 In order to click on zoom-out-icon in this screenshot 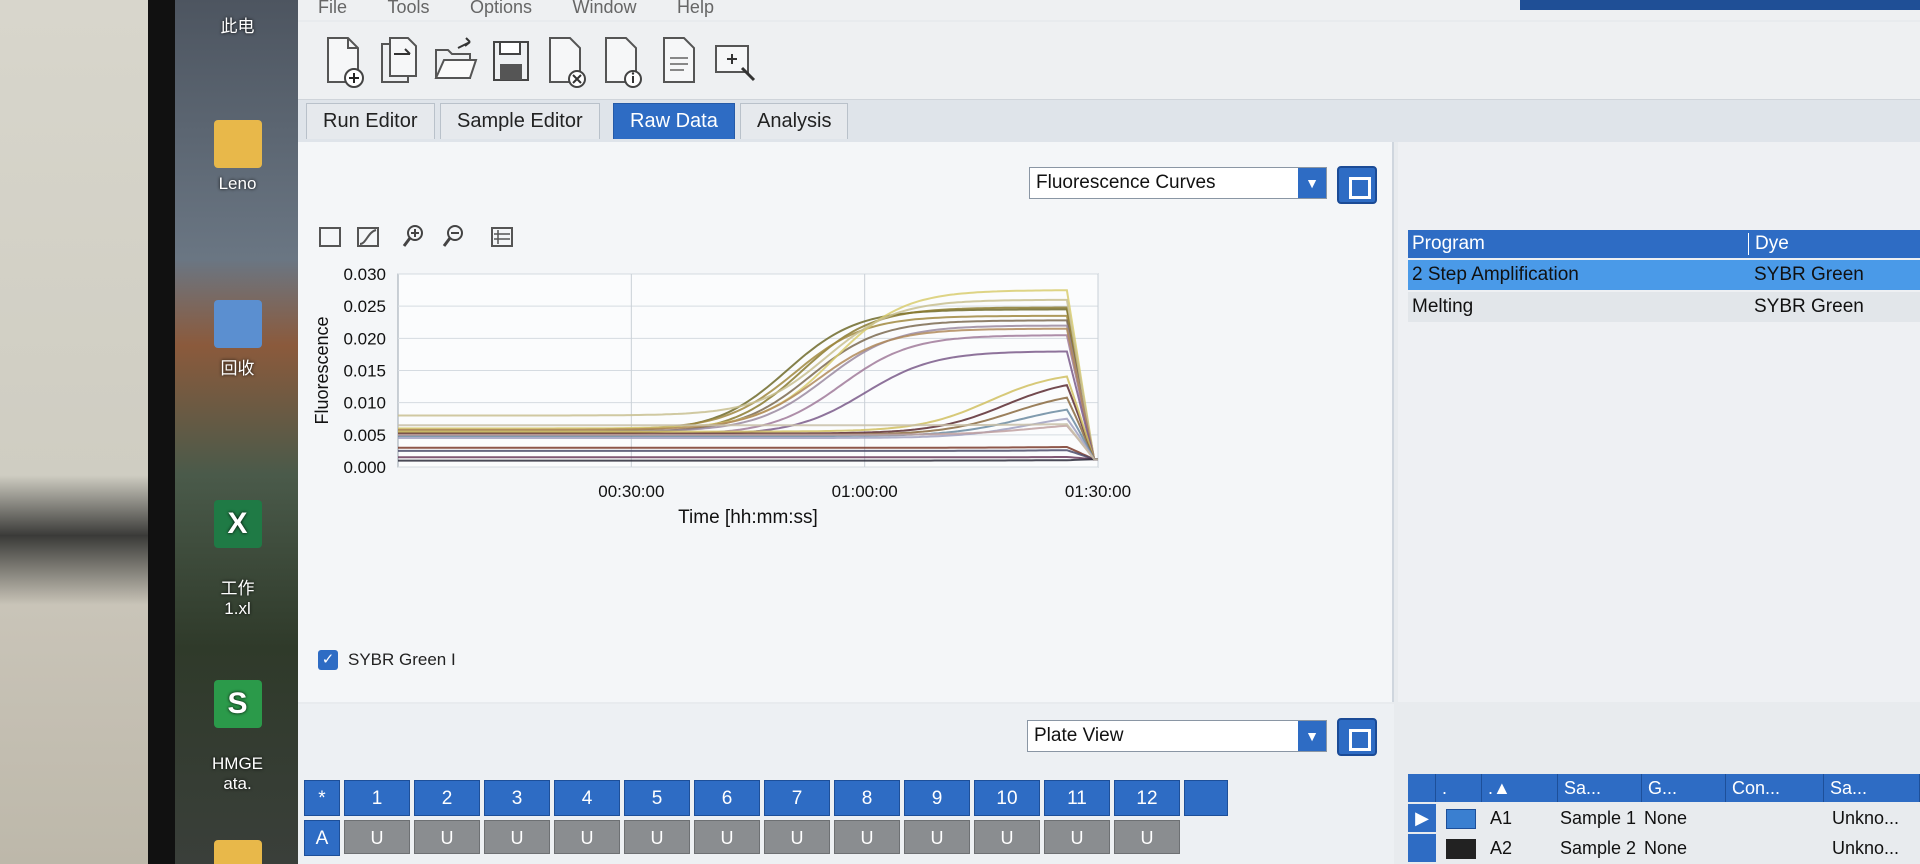, I will do `click(454, 236)`.